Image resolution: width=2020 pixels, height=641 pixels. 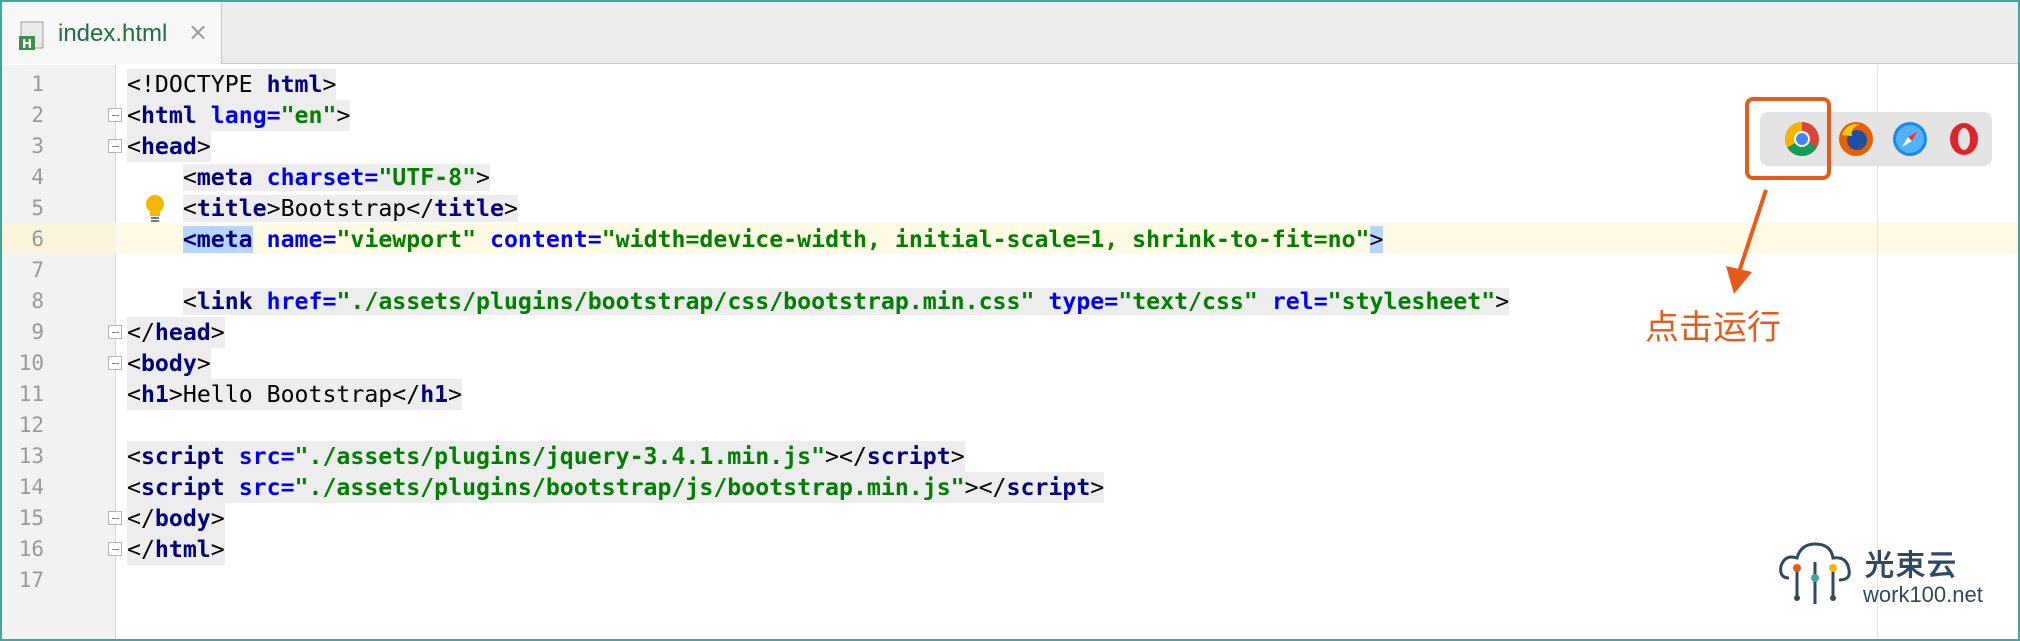 I want to click on code-token: name=, so click(x=301, y=239).